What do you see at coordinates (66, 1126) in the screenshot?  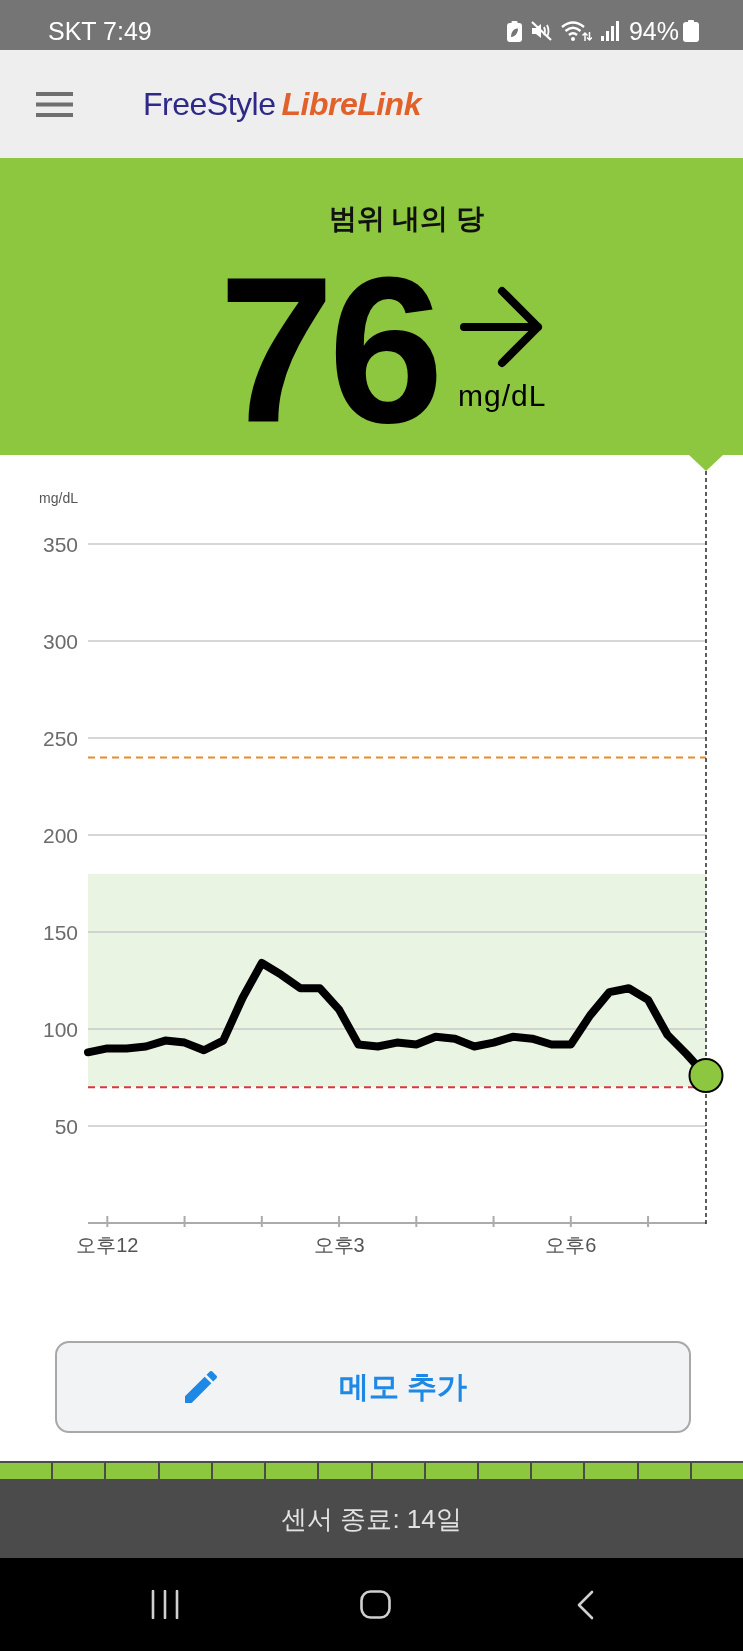 I see `y-tick-label: 50` at bounding box center [66, 1126].